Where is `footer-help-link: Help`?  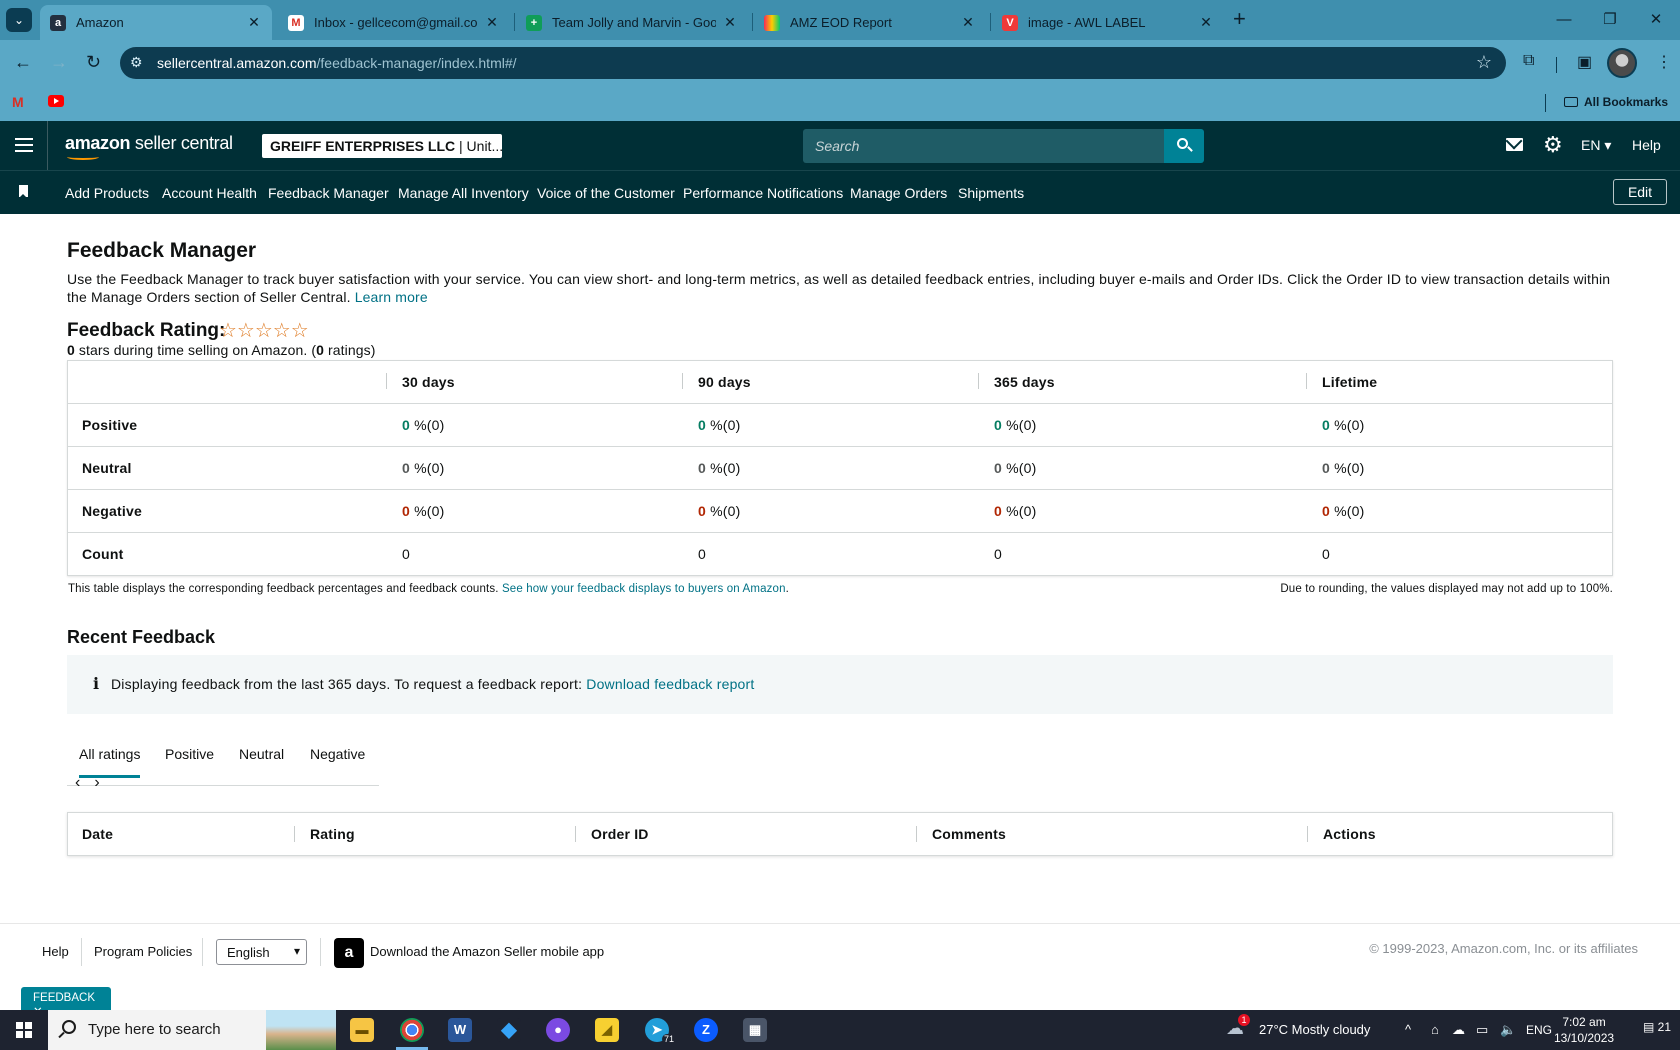
footer-help-link: Help is located at coordinates (55, 951).